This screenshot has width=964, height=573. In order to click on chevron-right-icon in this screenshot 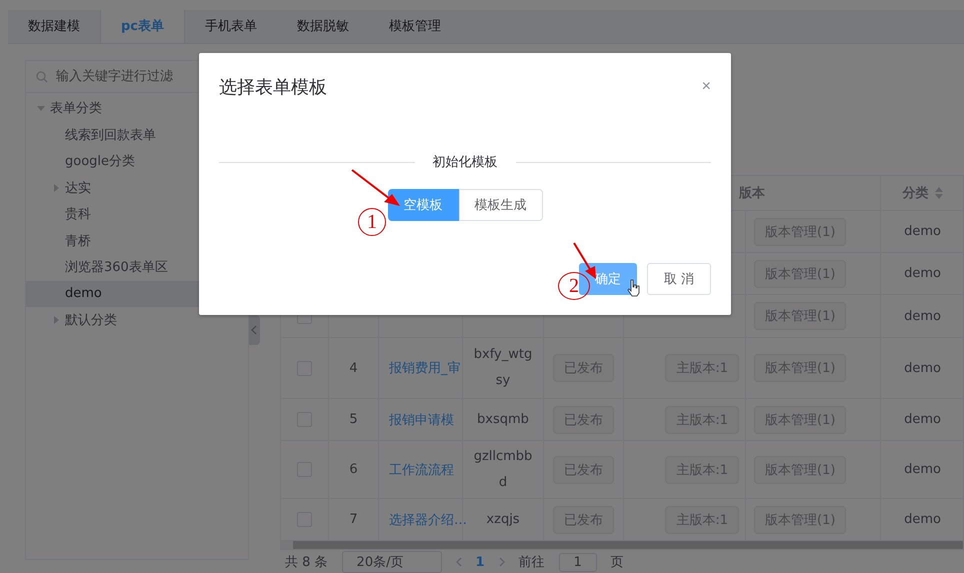, I will do `click(501, 562)`.